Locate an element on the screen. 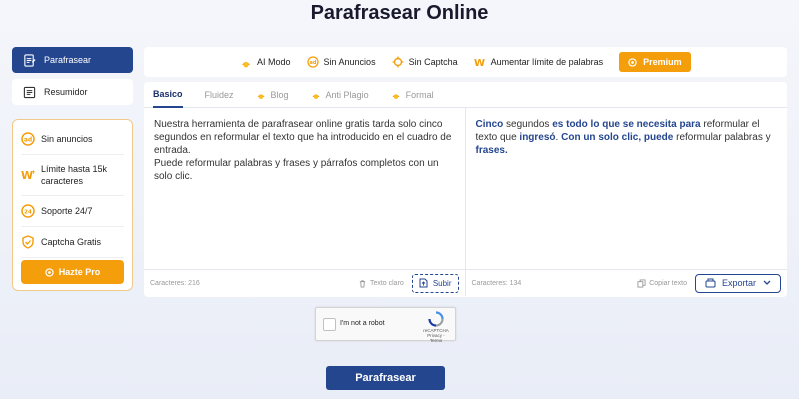  upload-file-icon is located at coordinates (423, 283).